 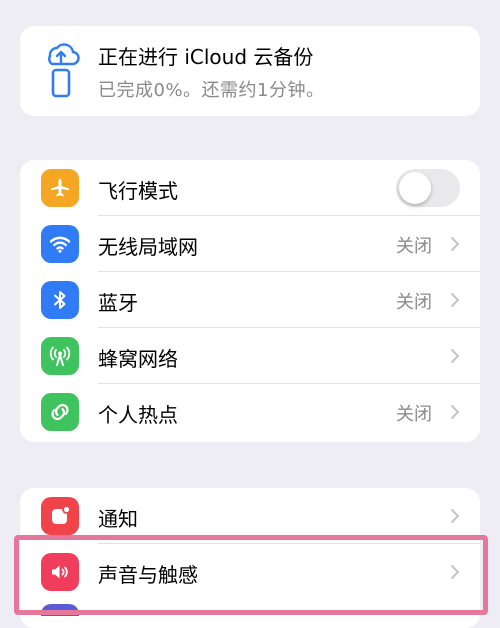 I want to click on settings-row-cellular: 蜂窝网络, so click(x=250, y=356).